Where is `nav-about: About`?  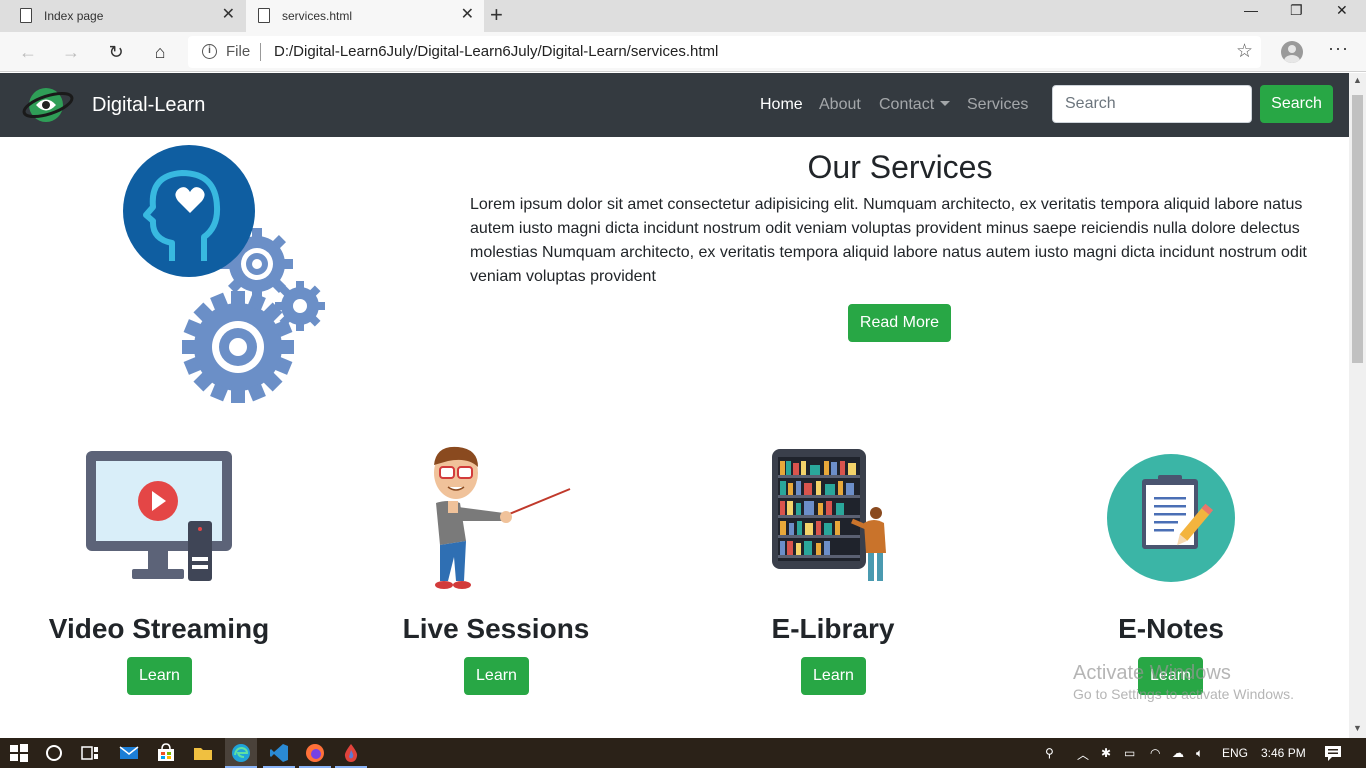 nav-about: About is located at coordinates (840, 105).